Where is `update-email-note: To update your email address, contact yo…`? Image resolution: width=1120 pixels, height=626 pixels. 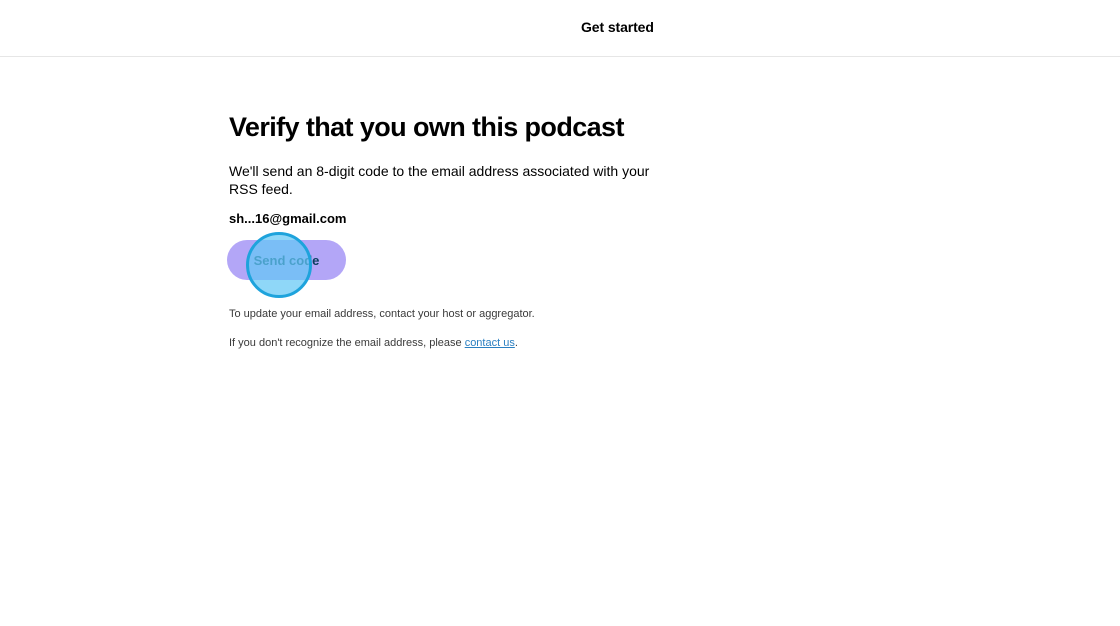 update-email-note: To update your email address, contact yo… is located at coordinates (382, 314).